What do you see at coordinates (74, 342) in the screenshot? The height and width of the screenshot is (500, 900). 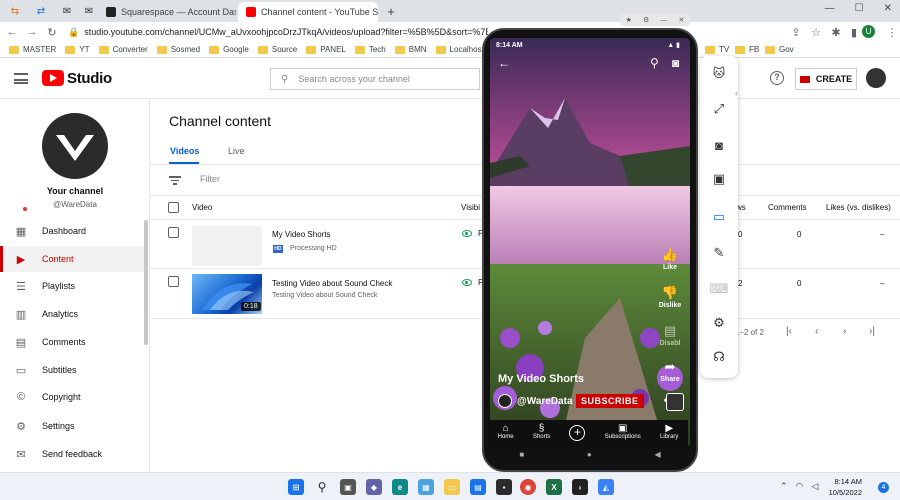 I see `sidebar-item-comments: ▤ Comments` at bounding box center [74, 342].